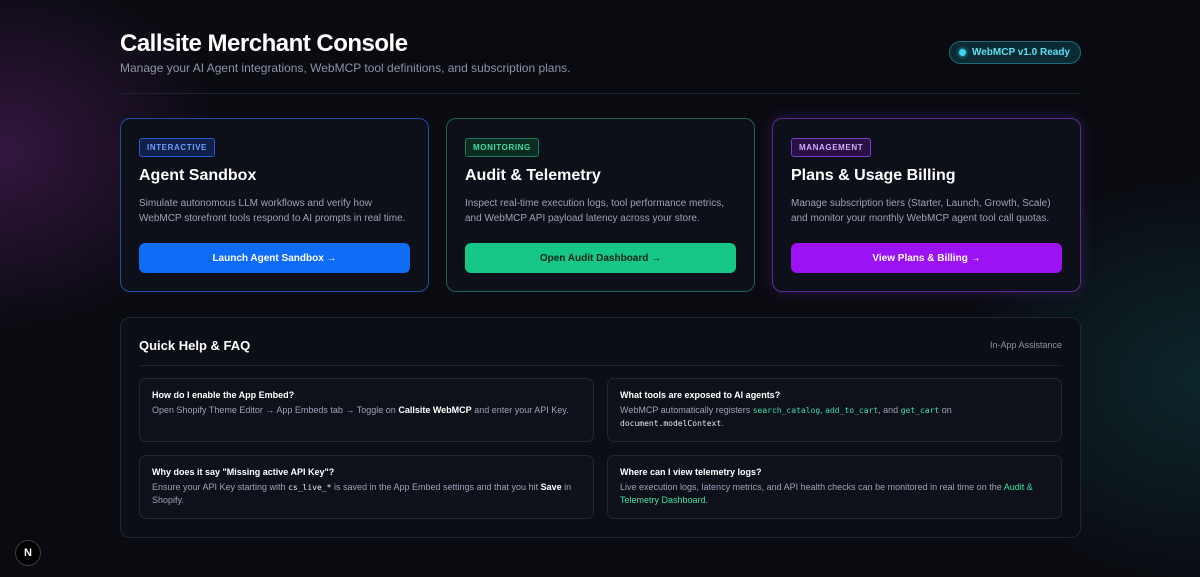 The width and height of the screenshot is (1200, 577). I want to click on card-title: Plans & Usage Billing, so click(873, 175).